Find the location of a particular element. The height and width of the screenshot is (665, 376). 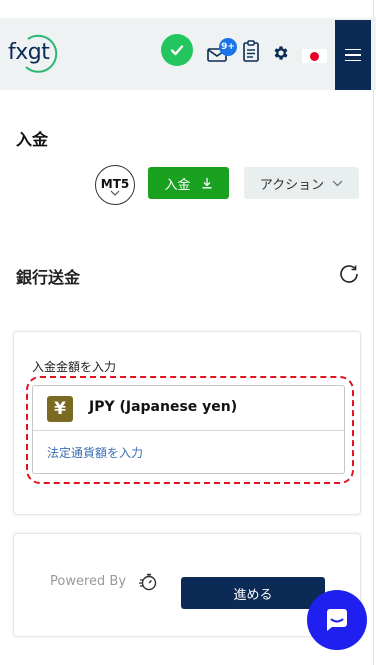

chat-icon is located at coordinates (337, 620).